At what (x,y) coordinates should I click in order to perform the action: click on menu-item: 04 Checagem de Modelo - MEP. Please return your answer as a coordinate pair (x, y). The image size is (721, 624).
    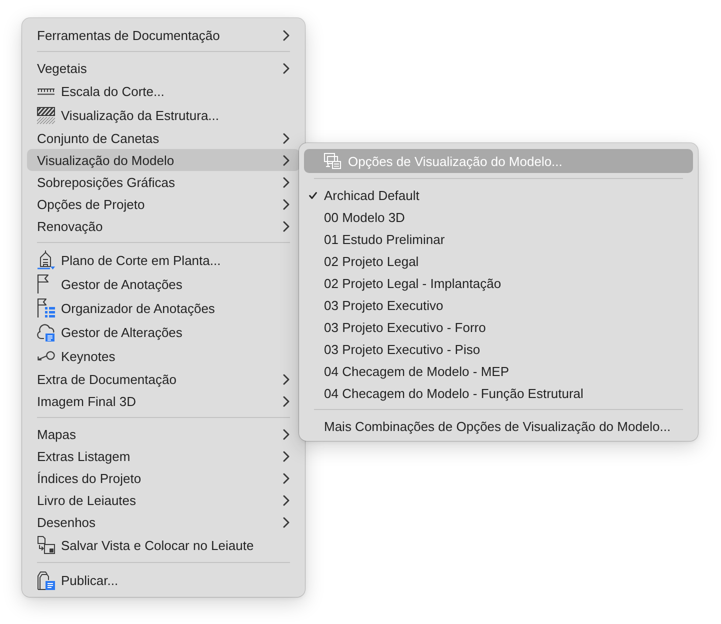
    Looking at the image, I should click on (498, 371).